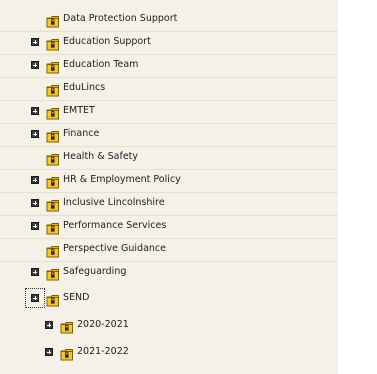 The width and height of the screenshot is (377, 374). I want to click on tree-item-label: HR & Employment Policy, so click(122, 180).